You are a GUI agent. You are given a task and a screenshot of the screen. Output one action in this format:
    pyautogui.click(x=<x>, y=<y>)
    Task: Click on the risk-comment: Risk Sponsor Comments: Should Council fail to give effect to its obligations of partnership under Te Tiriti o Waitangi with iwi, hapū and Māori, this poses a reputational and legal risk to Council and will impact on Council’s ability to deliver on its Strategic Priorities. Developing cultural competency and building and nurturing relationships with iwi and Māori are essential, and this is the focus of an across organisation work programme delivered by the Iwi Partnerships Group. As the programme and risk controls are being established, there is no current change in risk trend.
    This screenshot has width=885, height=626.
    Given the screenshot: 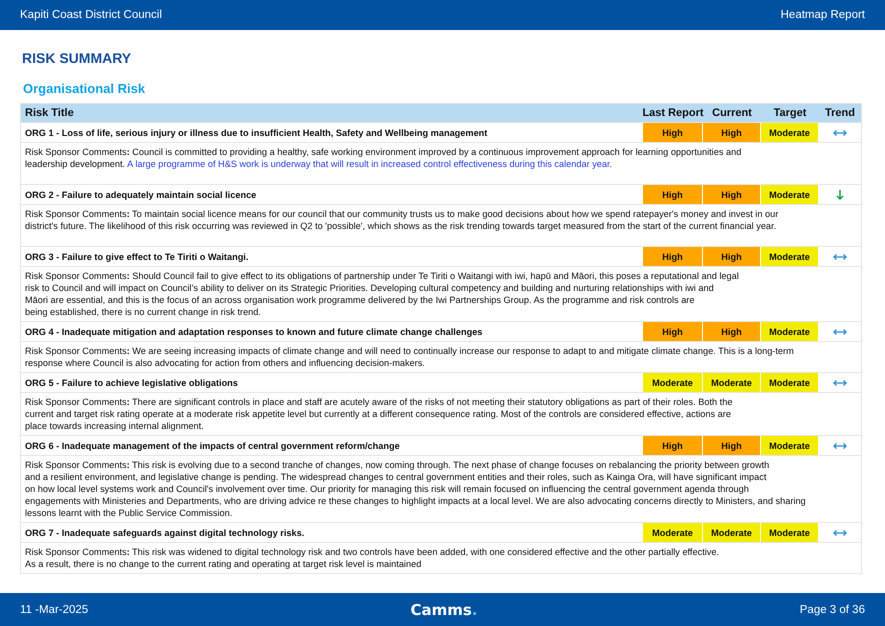 What is the action you would take?
    pyautogui.click(x=441, y=293)
    